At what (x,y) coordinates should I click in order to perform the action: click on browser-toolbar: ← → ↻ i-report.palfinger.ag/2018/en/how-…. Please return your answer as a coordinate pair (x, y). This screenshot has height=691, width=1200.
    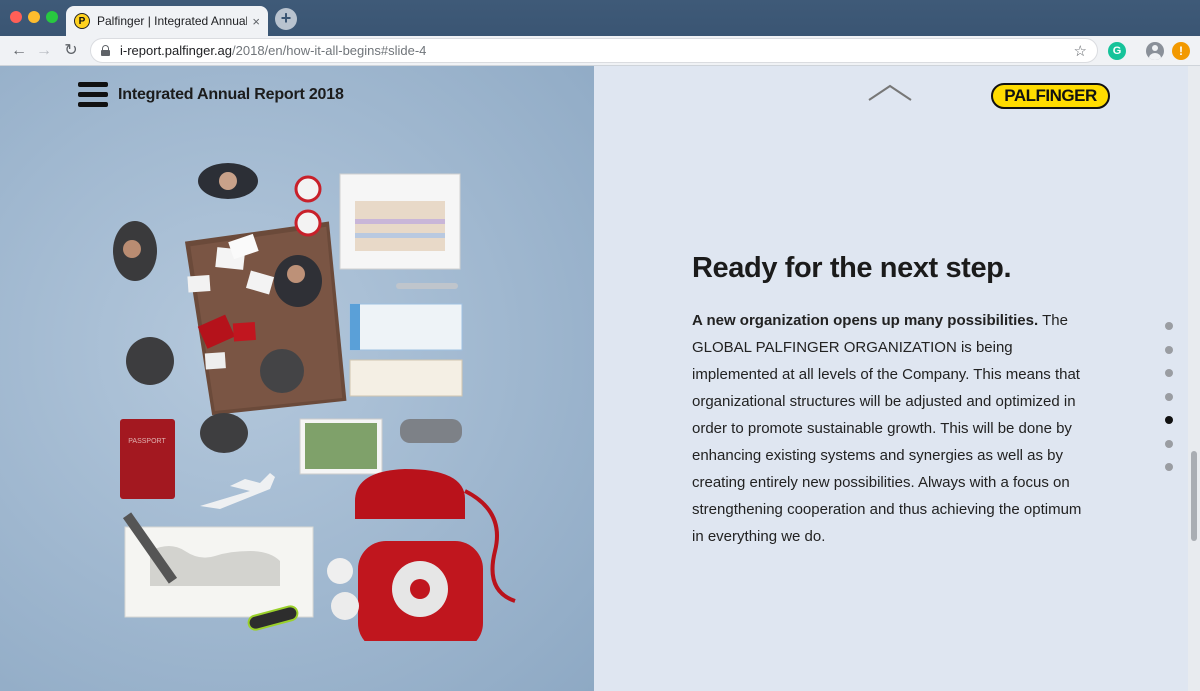
    Looking at the image, I should click on (600, 51).